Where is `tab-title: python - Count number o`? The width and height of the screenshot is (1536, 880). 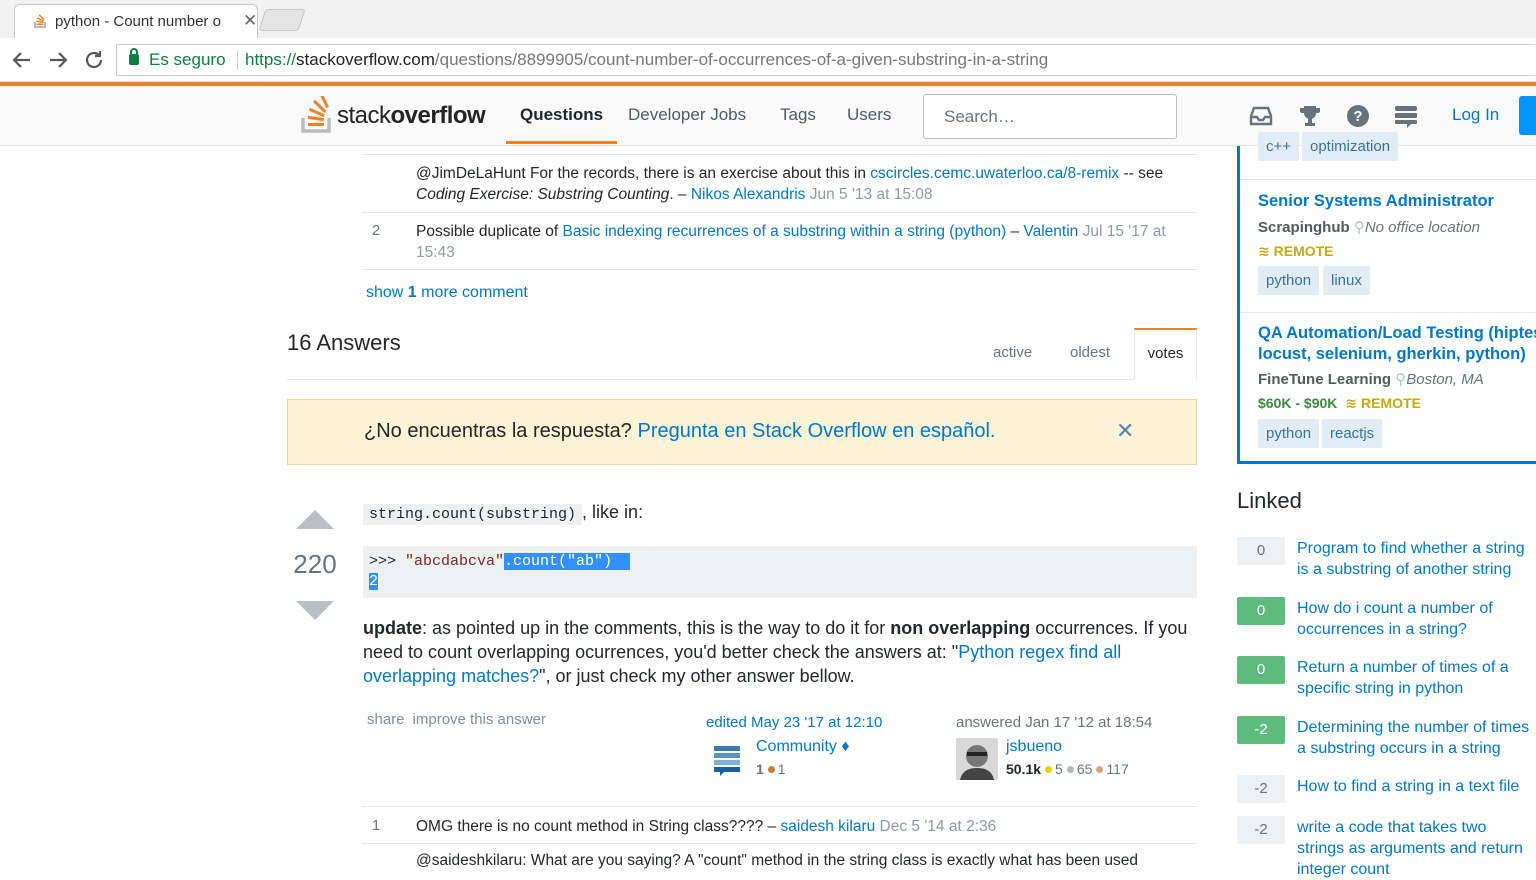
tab-title: python - Count number o is located at coordinates (138, 21).